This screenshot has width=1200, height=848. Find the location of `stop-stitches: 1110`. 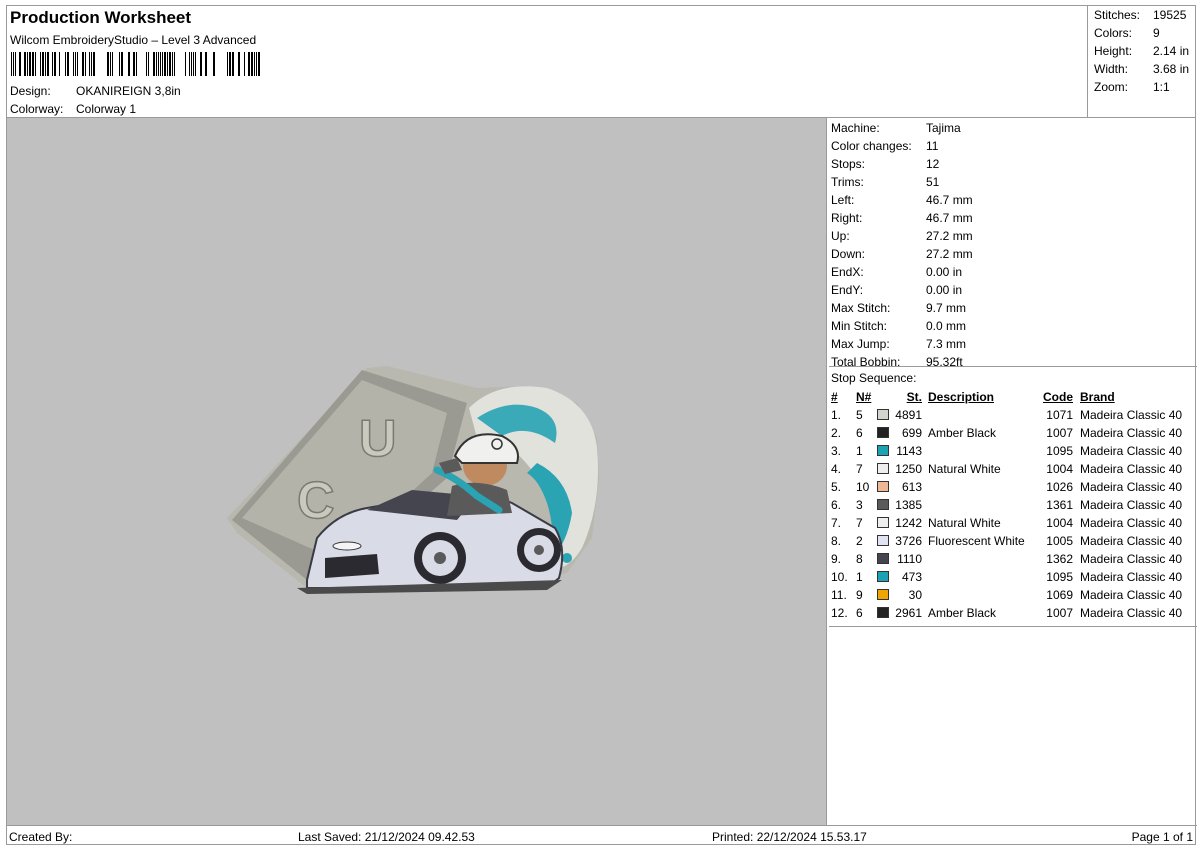

stop-stitches: 1110 is located at coordinates (909, 559).